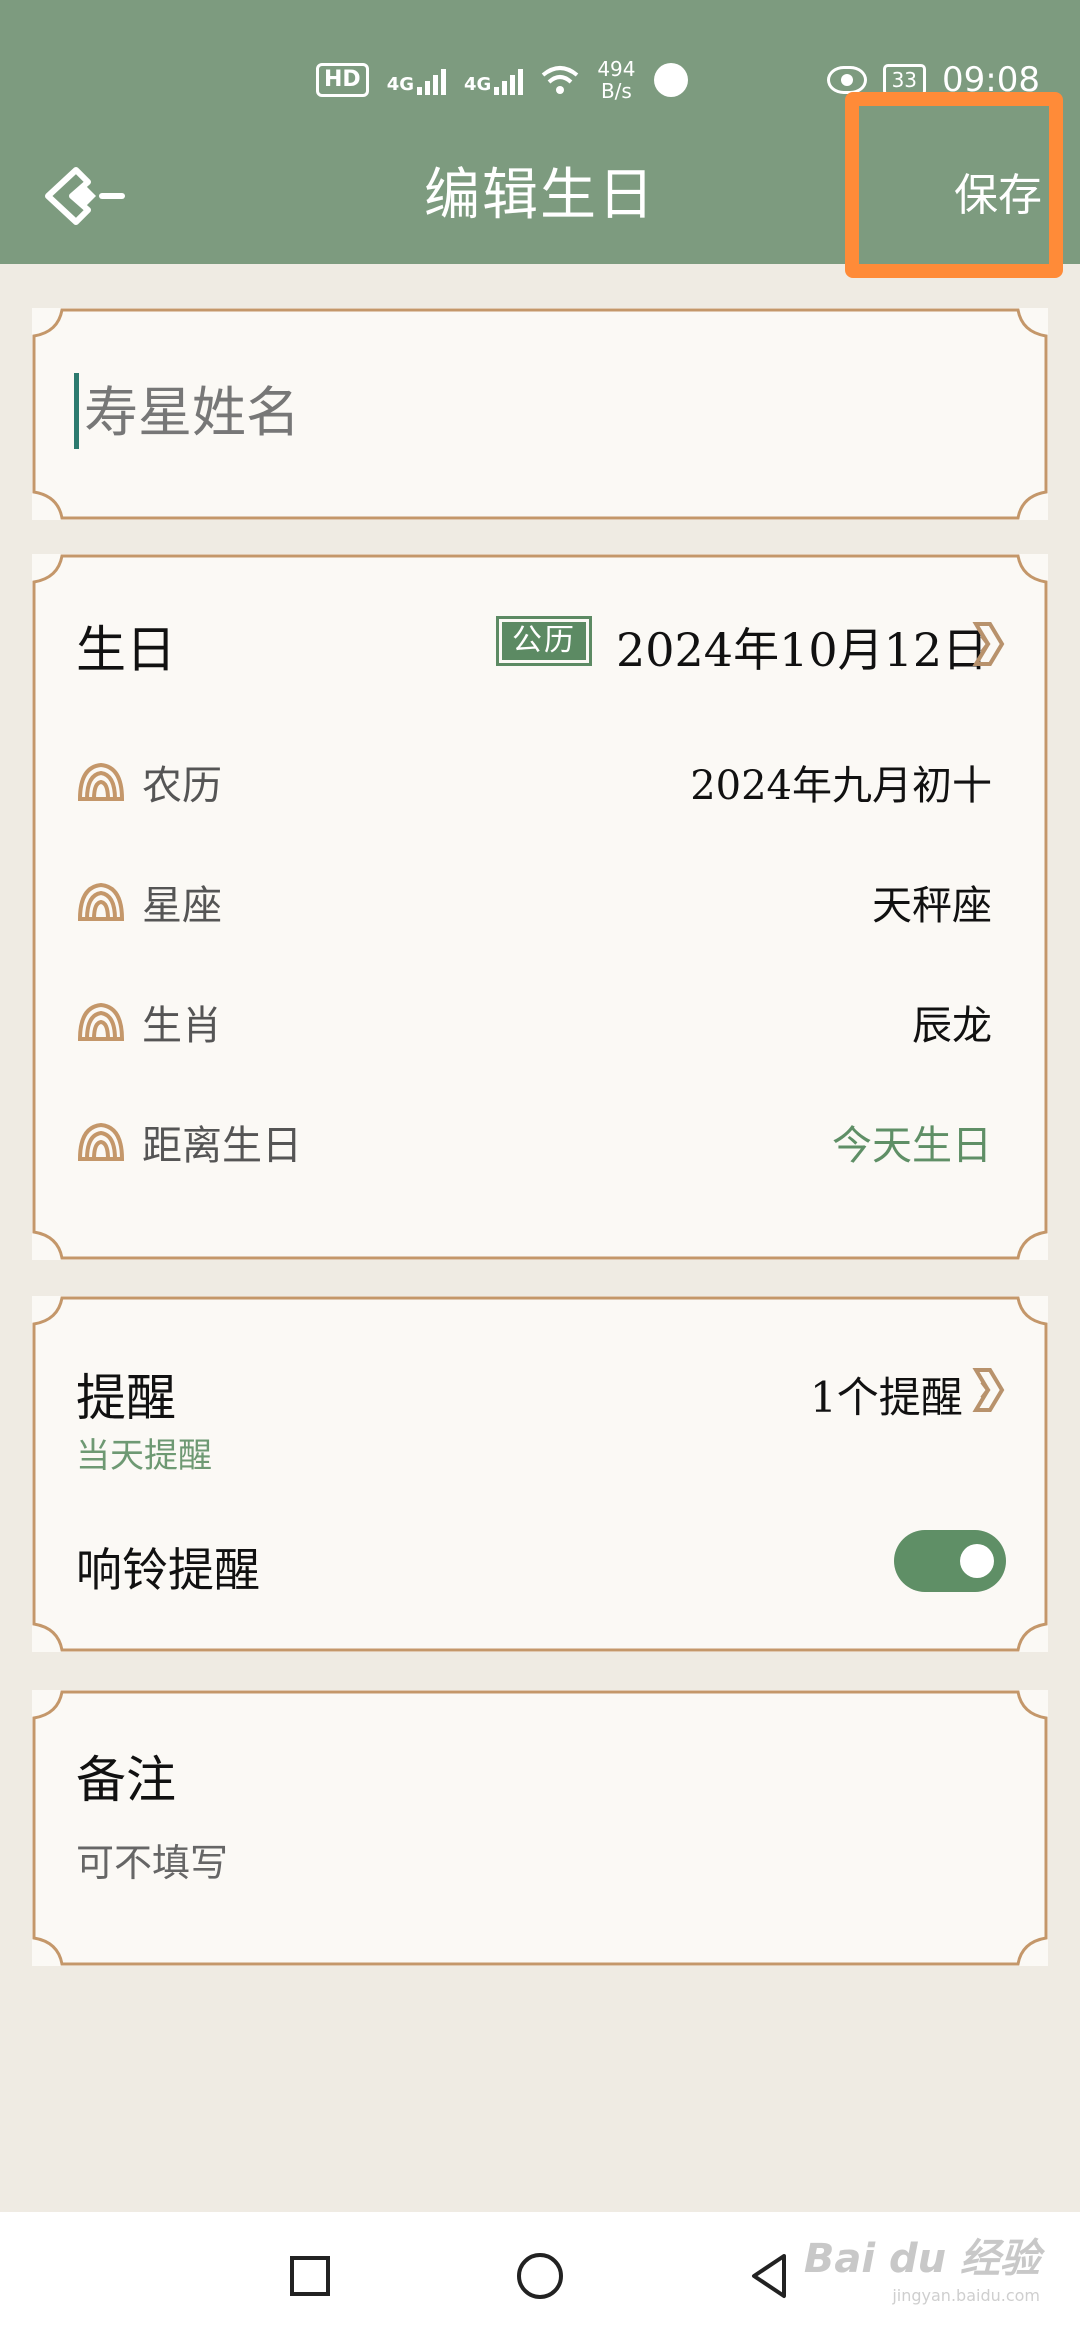  I want to click on name-card, so click(540, 414).